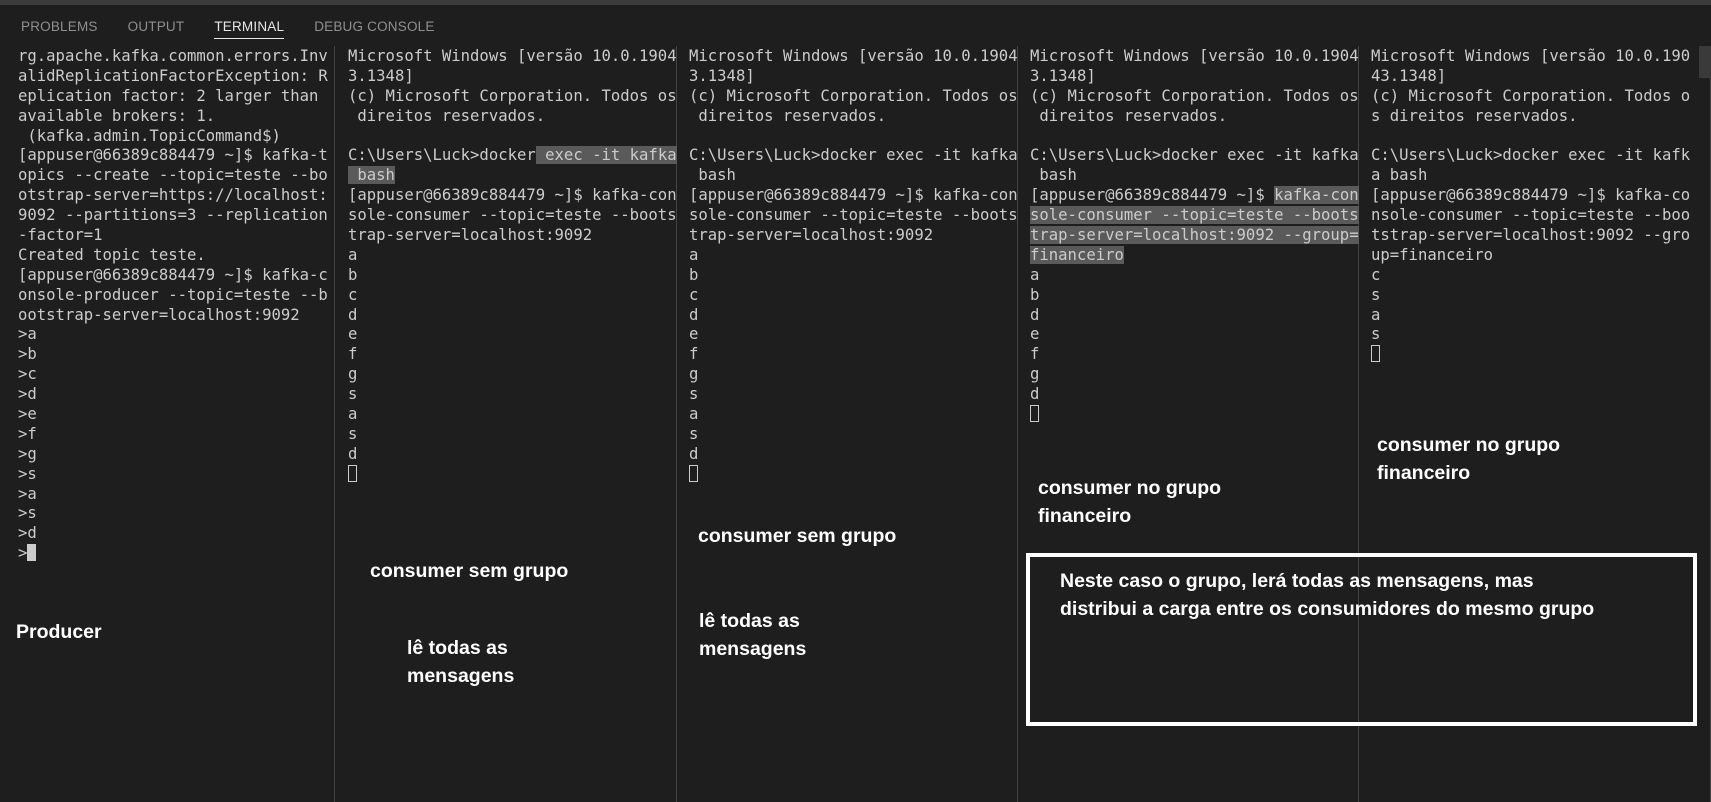 This screenshot has height=802, width=1711. I want to click on terminal-line: (kafka.admin.TopicCommand$), so click(149, 135).